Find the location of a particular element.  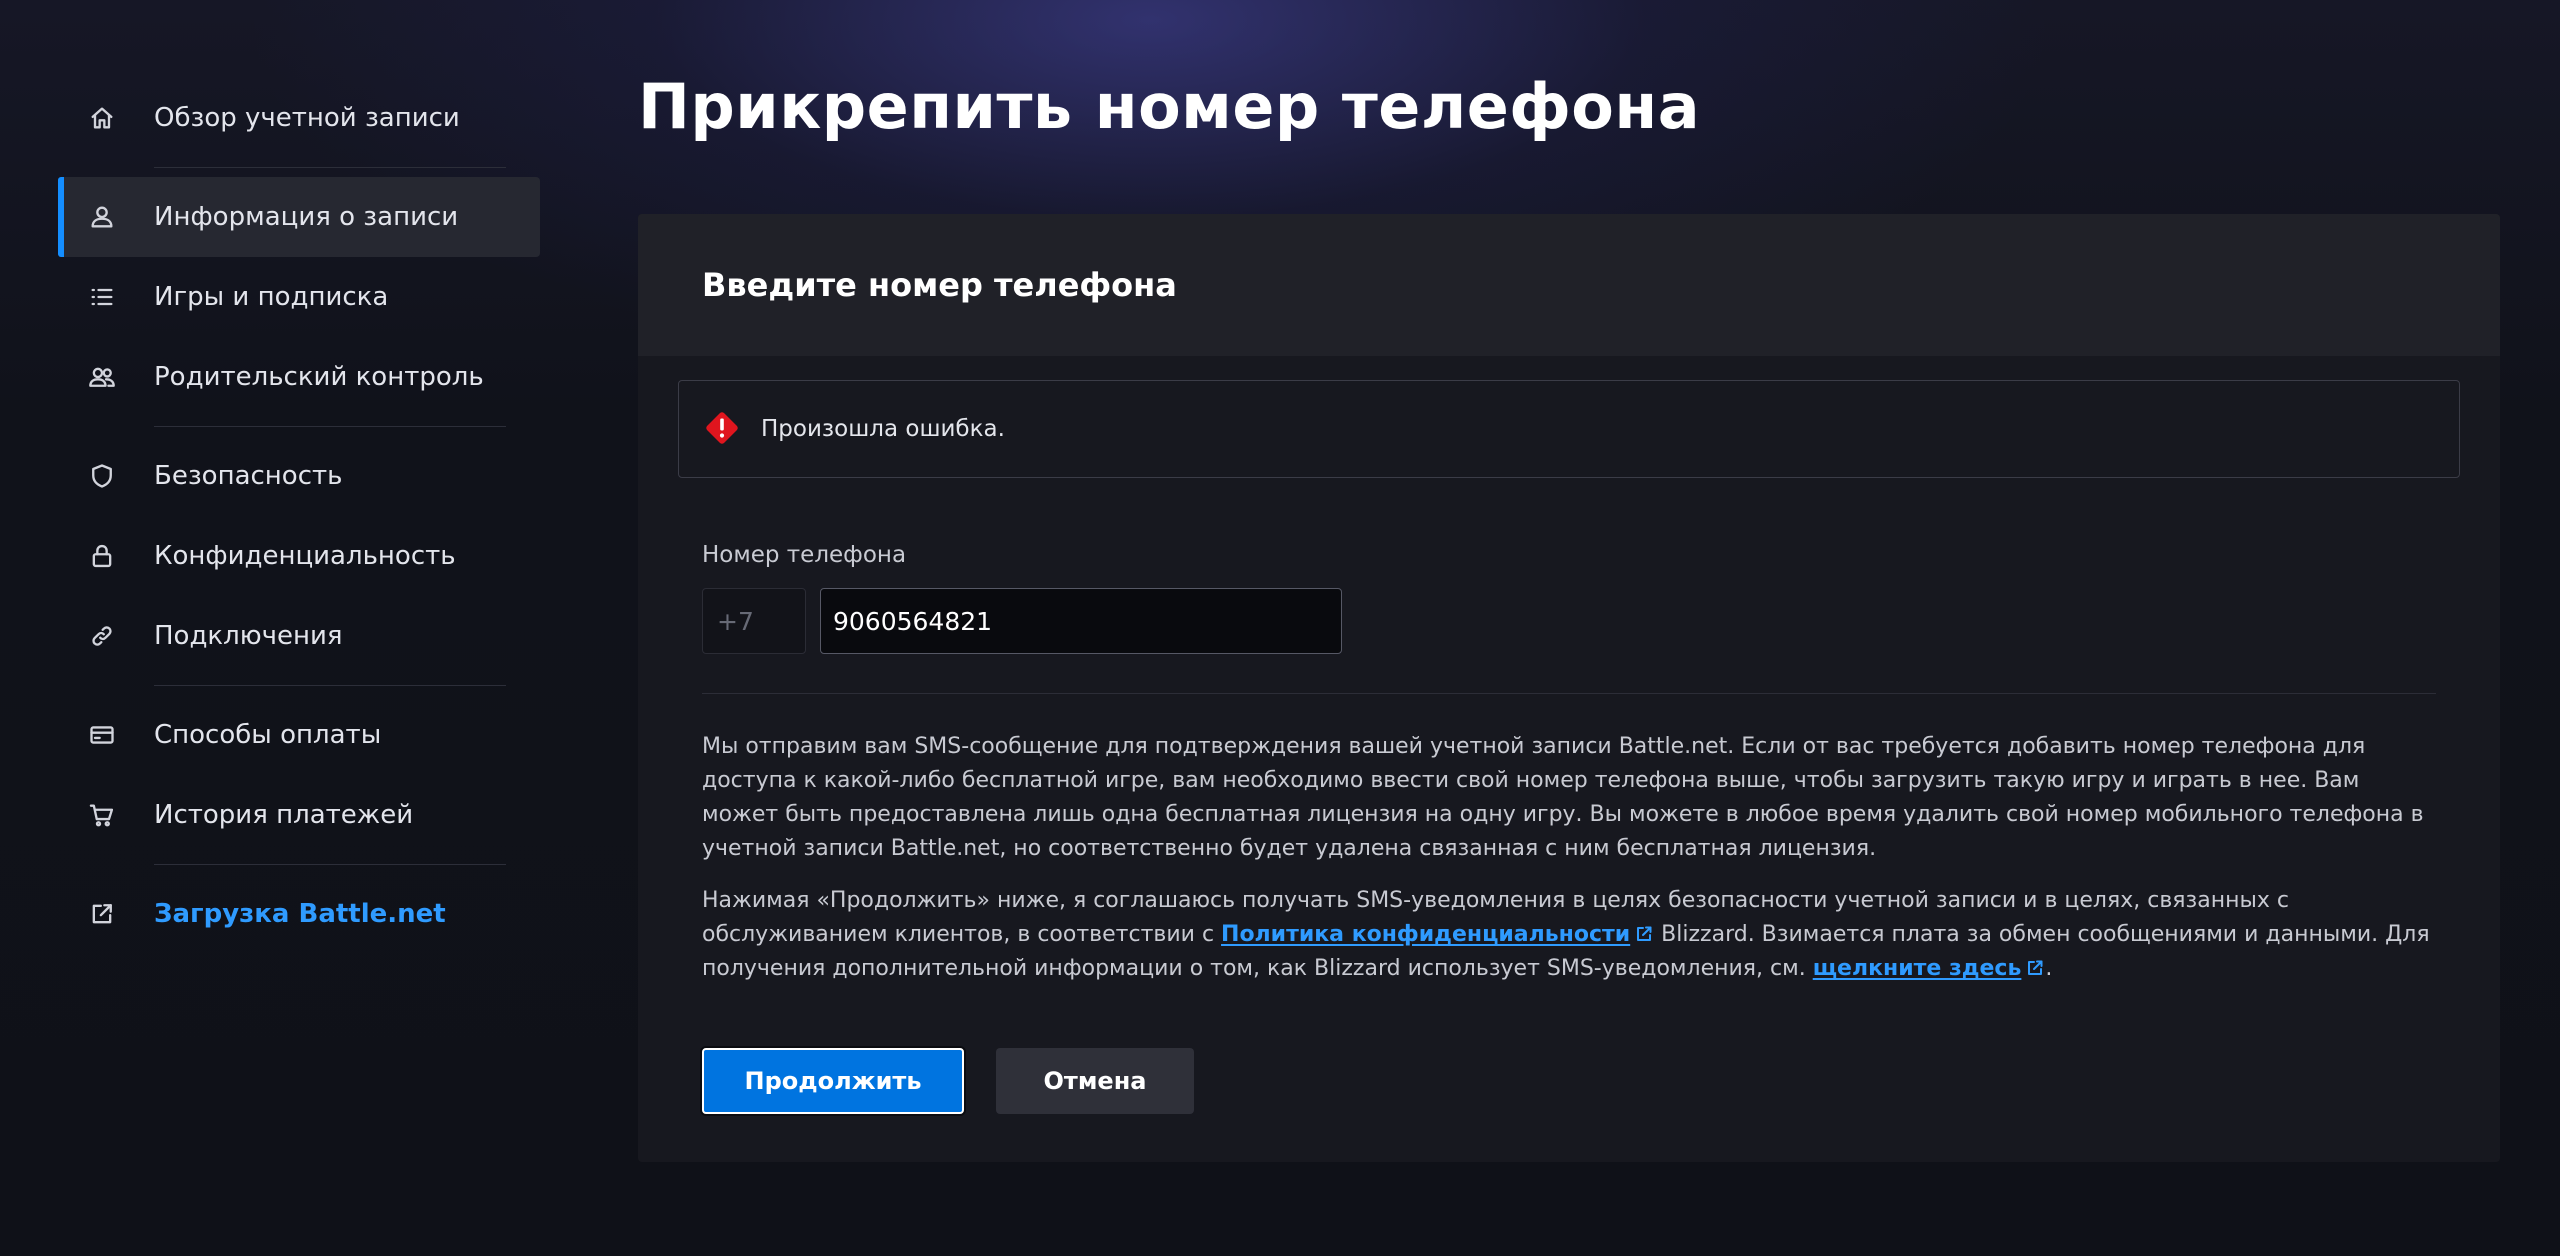

sidebar-item-security: Безопасность is located at coordinates (299, 476).